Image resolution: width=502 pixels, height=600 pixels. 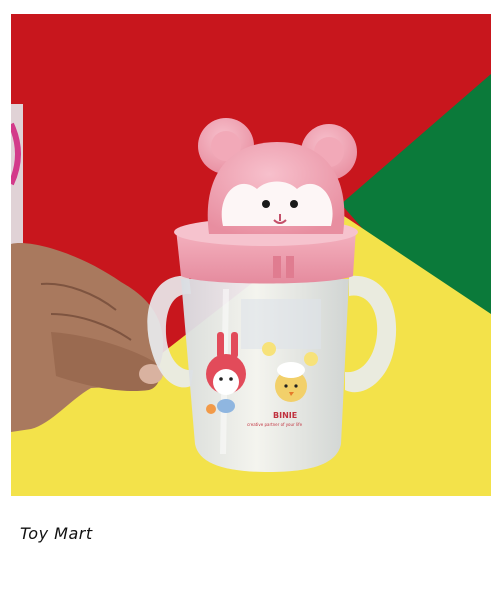 I want to click on cup-brand-text: BINIE, so click(x=285, y=415).